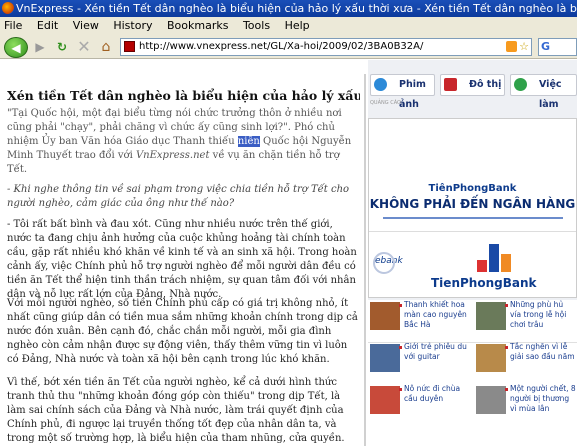  I want to click on firefox-icon, so click(8, 8).